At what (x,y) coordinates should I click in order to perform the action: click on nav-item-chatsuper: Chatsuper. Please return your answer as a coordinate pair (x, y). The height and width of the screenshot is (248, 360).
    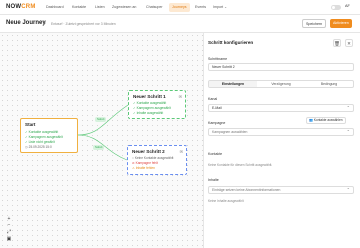
    Looking at the image, I should click on (154, 7).